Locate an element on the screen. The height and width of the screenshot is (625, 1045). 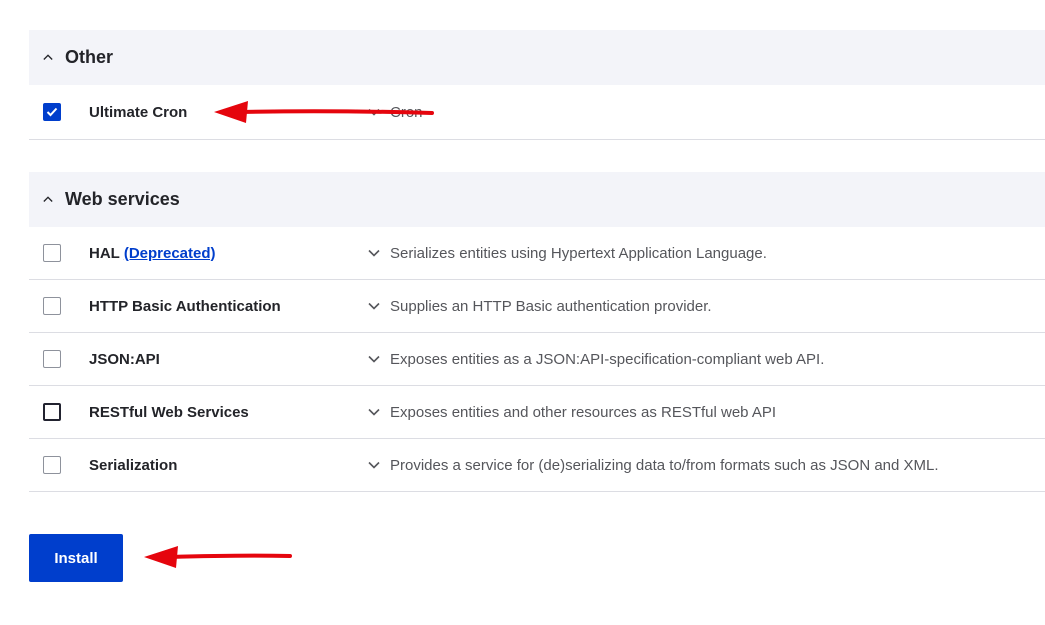
module-name: JSON:API is located at coordinates (124, 359).